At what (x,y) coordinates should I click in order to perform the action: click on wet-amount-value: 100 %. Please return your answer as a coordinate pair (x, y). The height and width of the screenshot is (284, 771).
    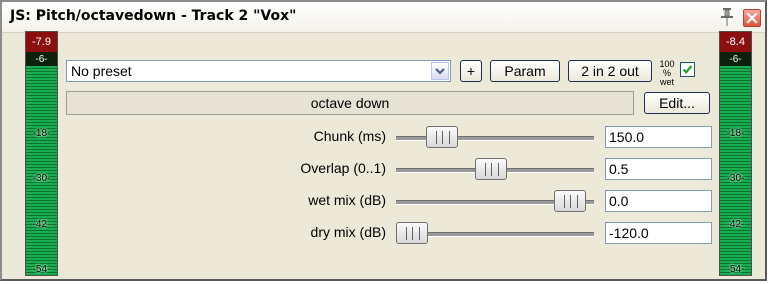
    Looking at the image, I should click on (667, 68).